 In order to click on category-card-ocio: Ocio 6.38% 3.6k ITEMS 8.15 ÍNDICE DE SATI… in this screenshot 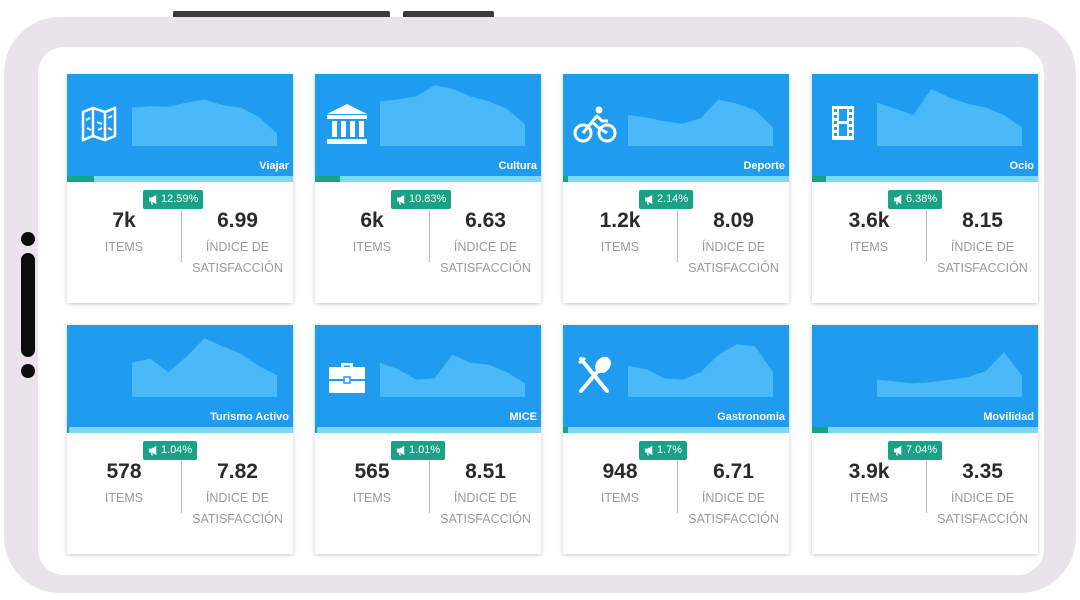, I will do `click(925, 188)`.